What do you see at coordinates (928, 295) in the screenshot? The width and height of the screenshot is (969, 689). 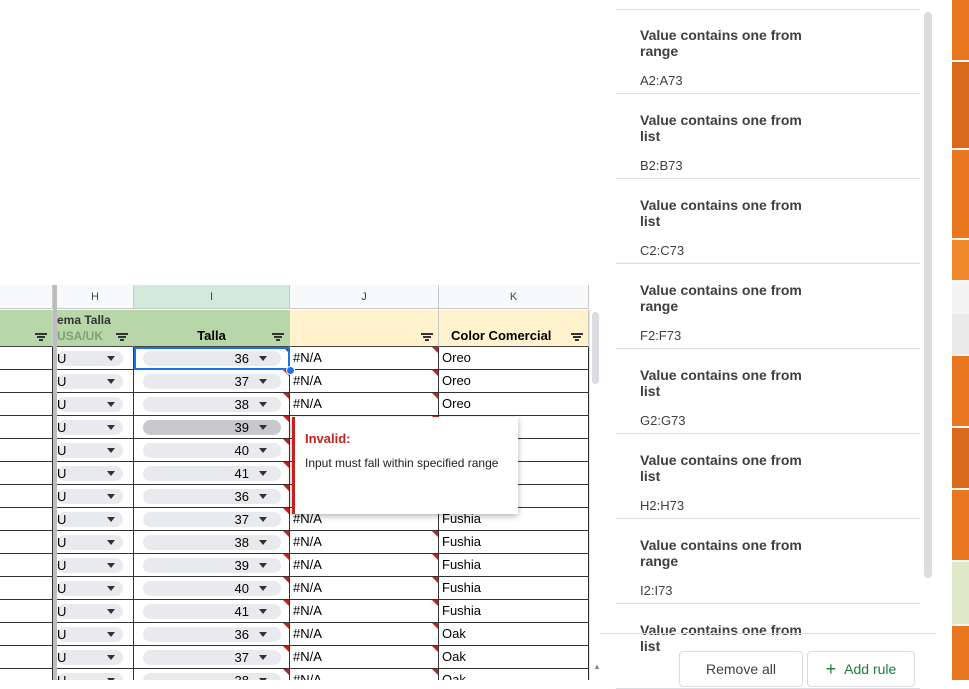 I see `panel-scrollbar-thumb` at bounding box center [928, 295].